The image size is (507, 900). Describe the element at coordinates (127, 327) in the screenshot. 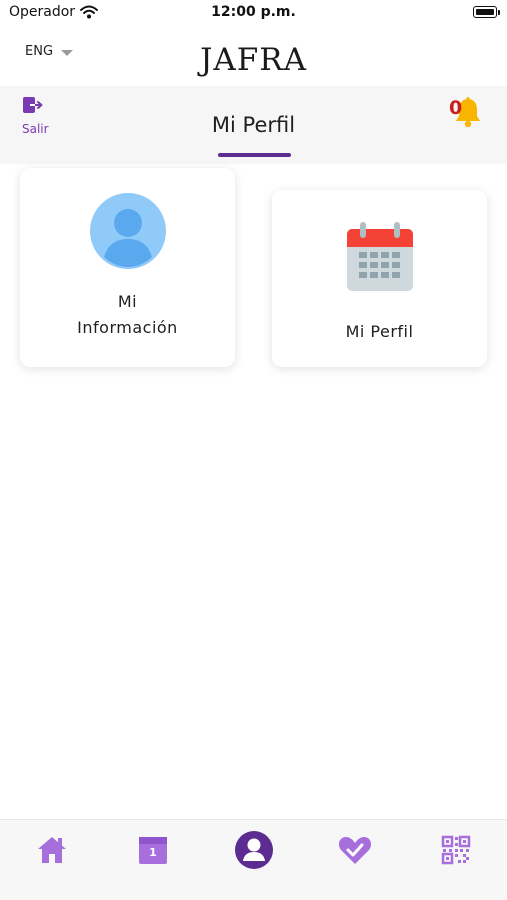

I see `card-label-line2: Información` at that location.